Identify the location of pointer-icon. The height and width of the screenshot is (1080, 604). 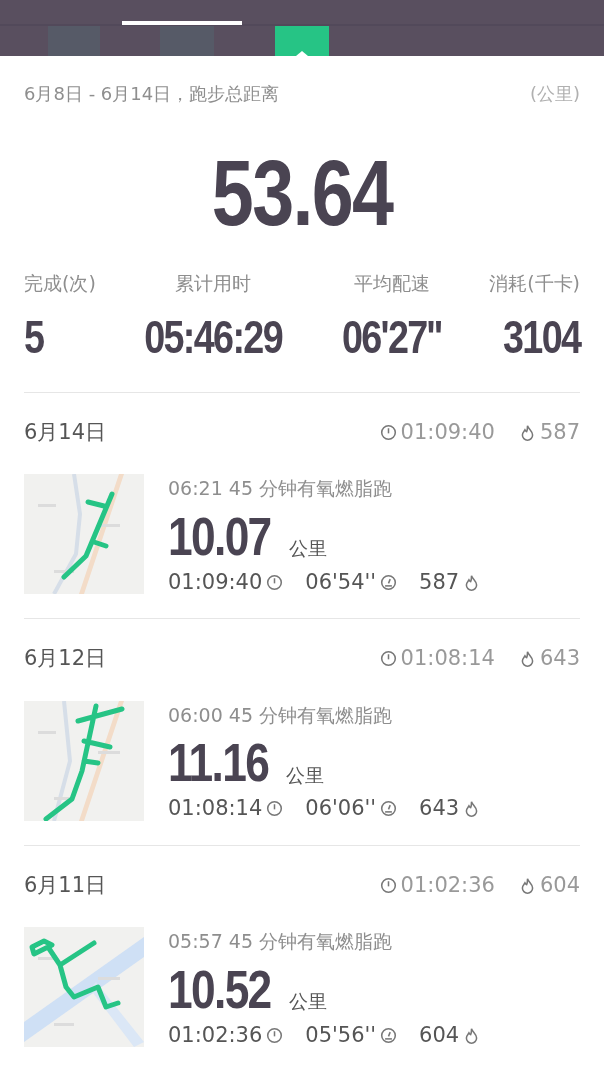
(302, 53).